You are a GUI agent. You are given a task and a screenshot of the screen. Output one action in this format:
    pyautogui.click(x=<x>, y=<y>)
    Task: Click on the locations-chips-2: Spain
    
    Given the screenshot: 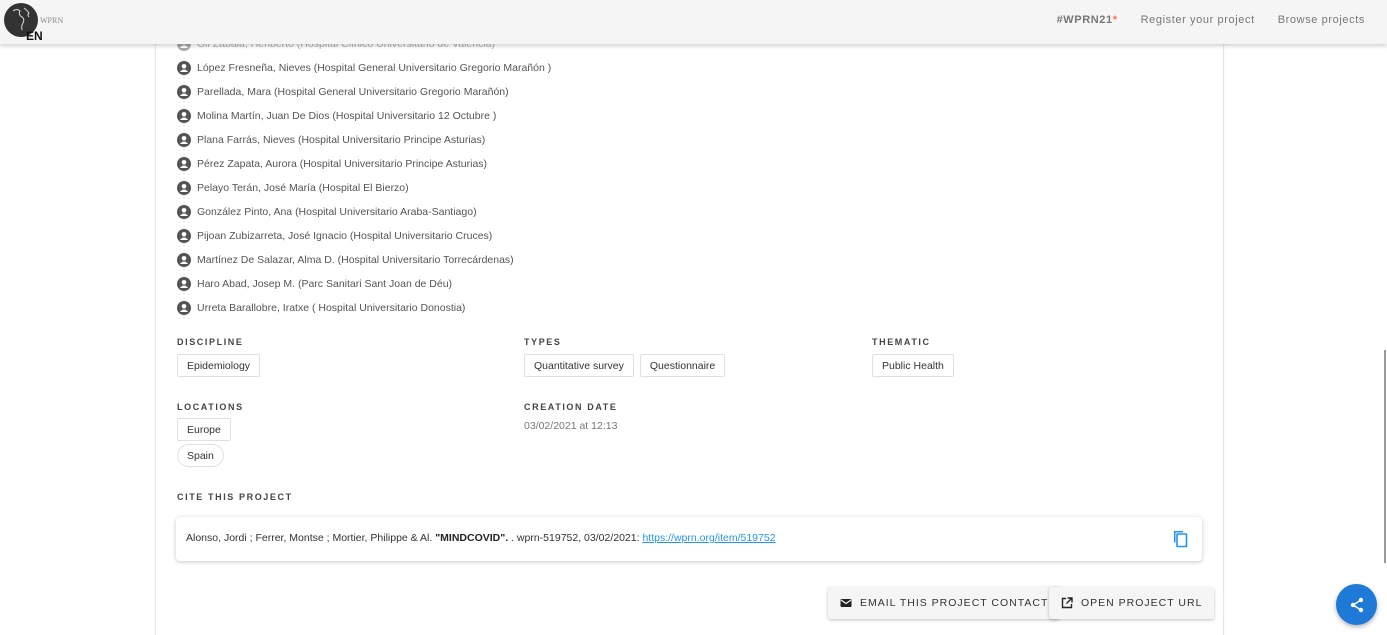 What is the action you would take?
    pyautogui.click(x=200, y=455)
    